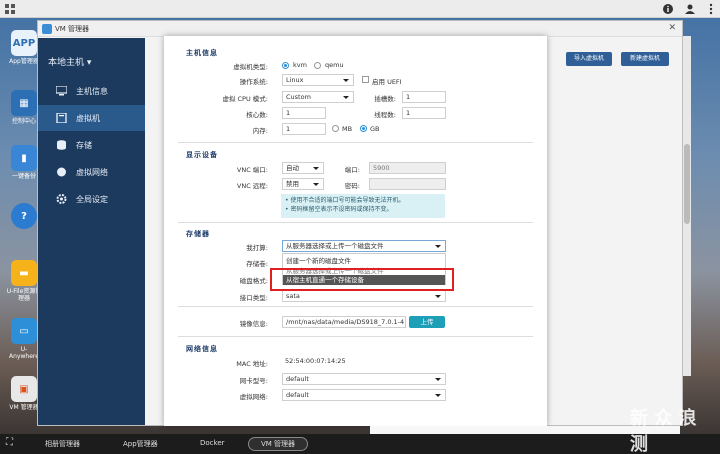 The height and width of the screenshot is (454, 720). What do you see at coordinates (285, 65) in the screenshot?
I see `vm-type-kvm-radio` at bounding box center [285, 65].